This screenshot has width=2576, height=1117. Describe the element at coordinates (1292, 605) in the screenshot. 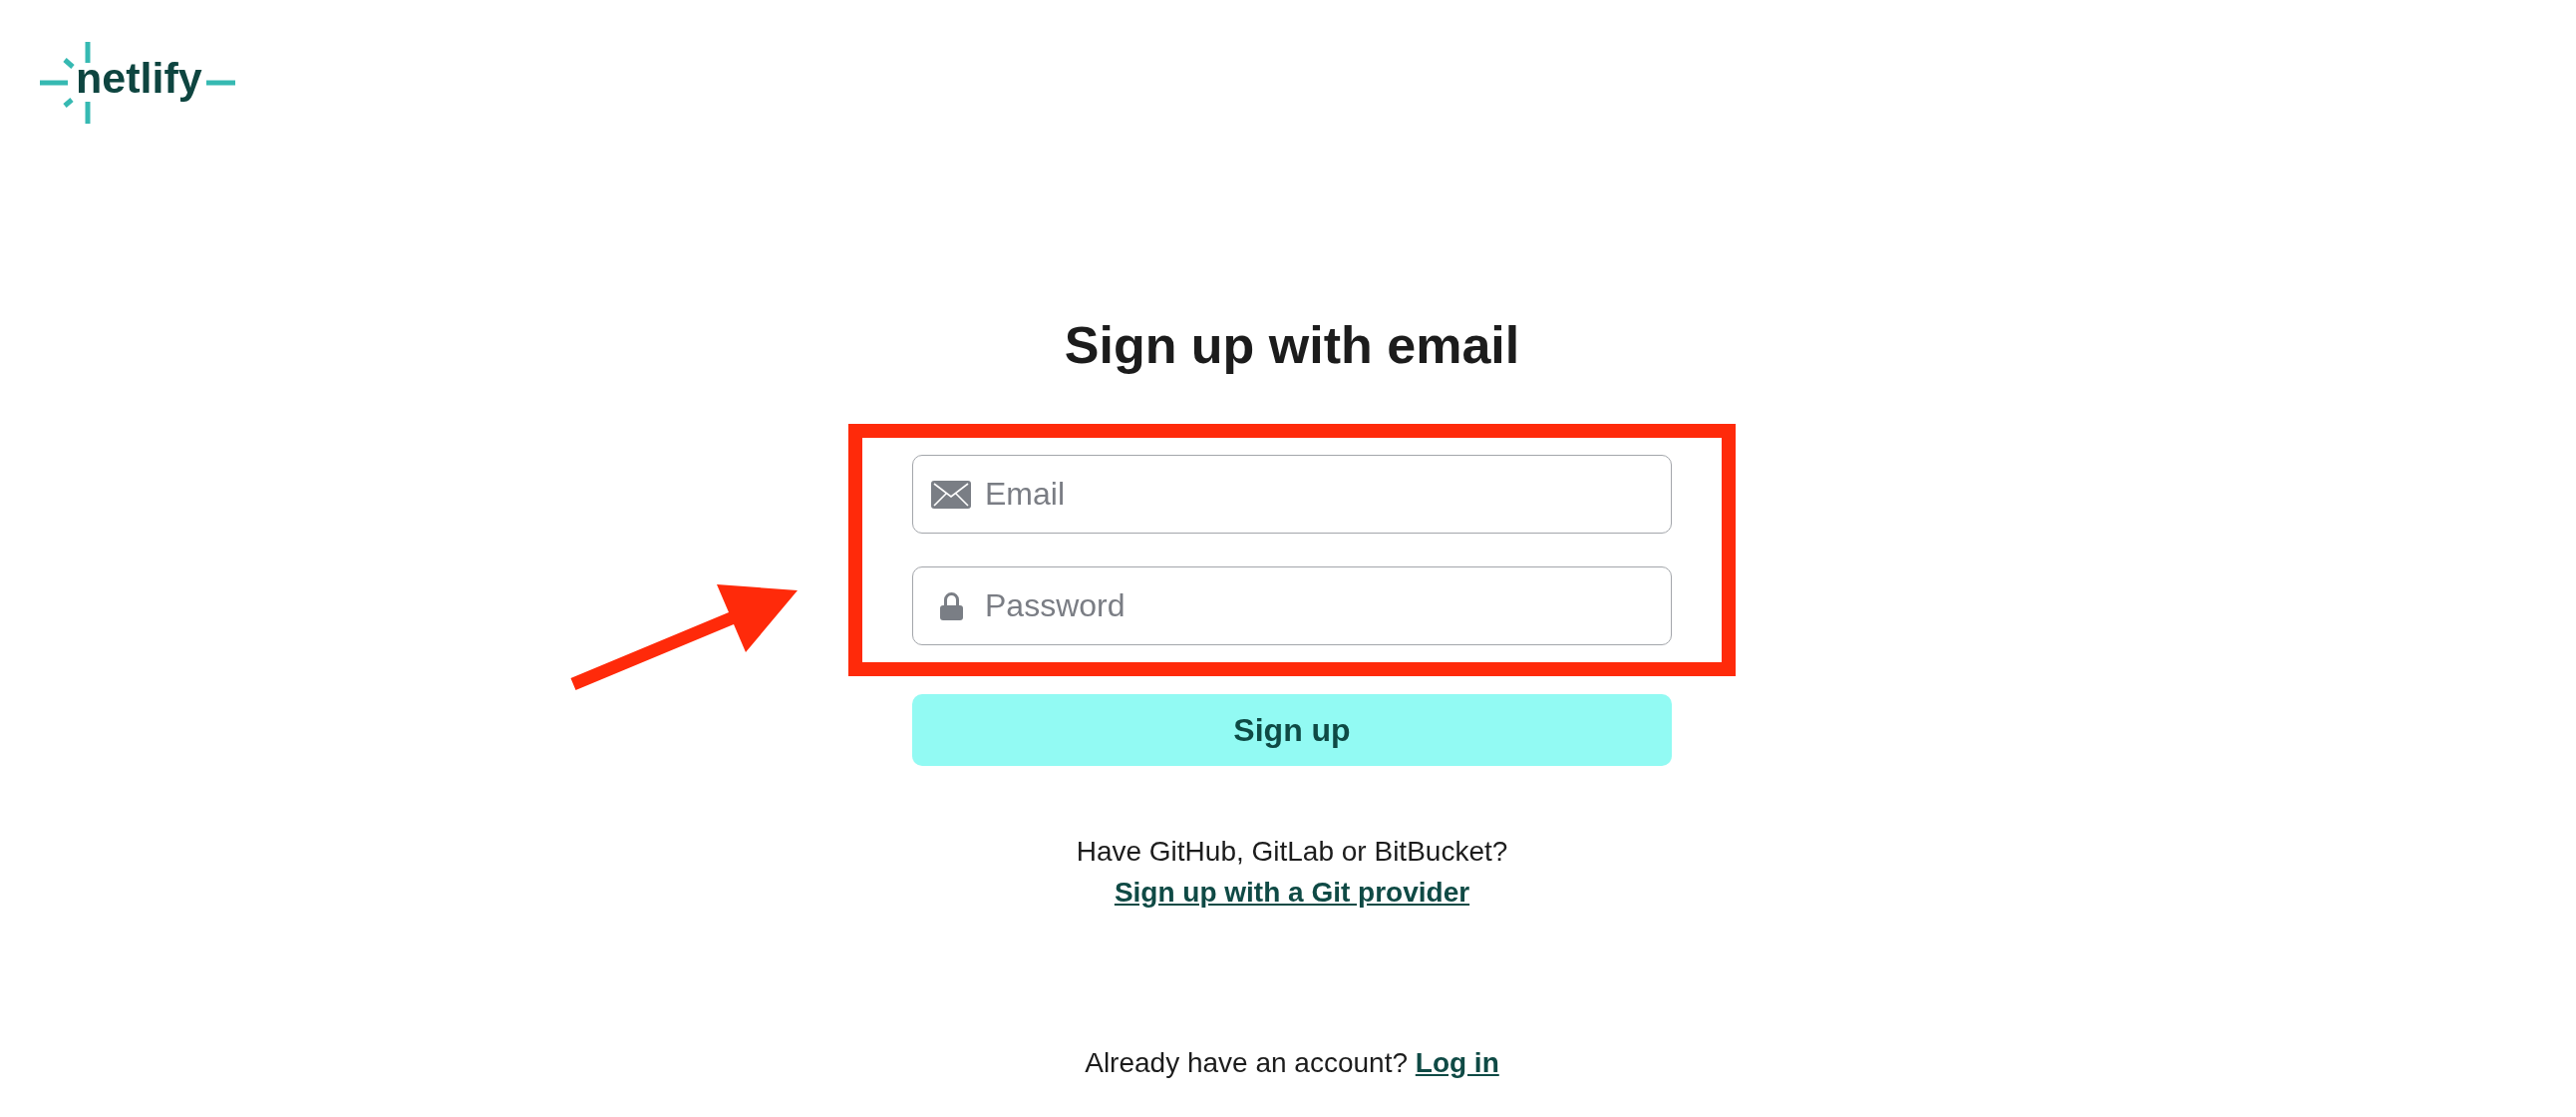

I see `password-field: Password` at that location.